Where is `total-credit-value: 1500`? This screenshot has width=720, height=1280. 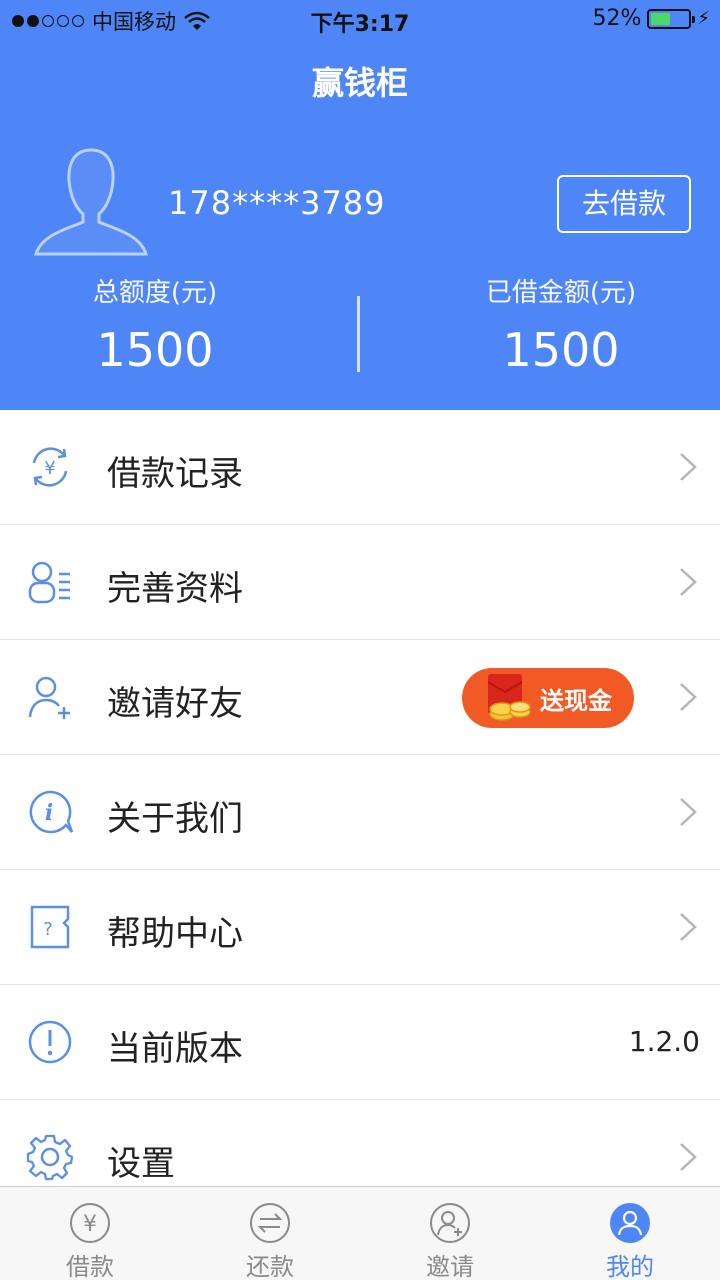 total-credit-value: 1500 is located at coordinates (155, 350).